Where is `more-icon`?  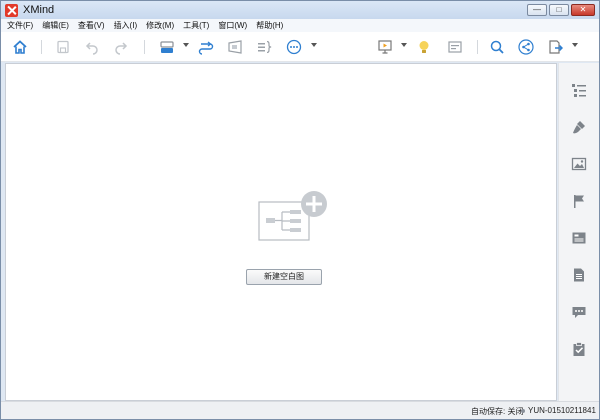
more-icon is located at coordinates (294, 47).